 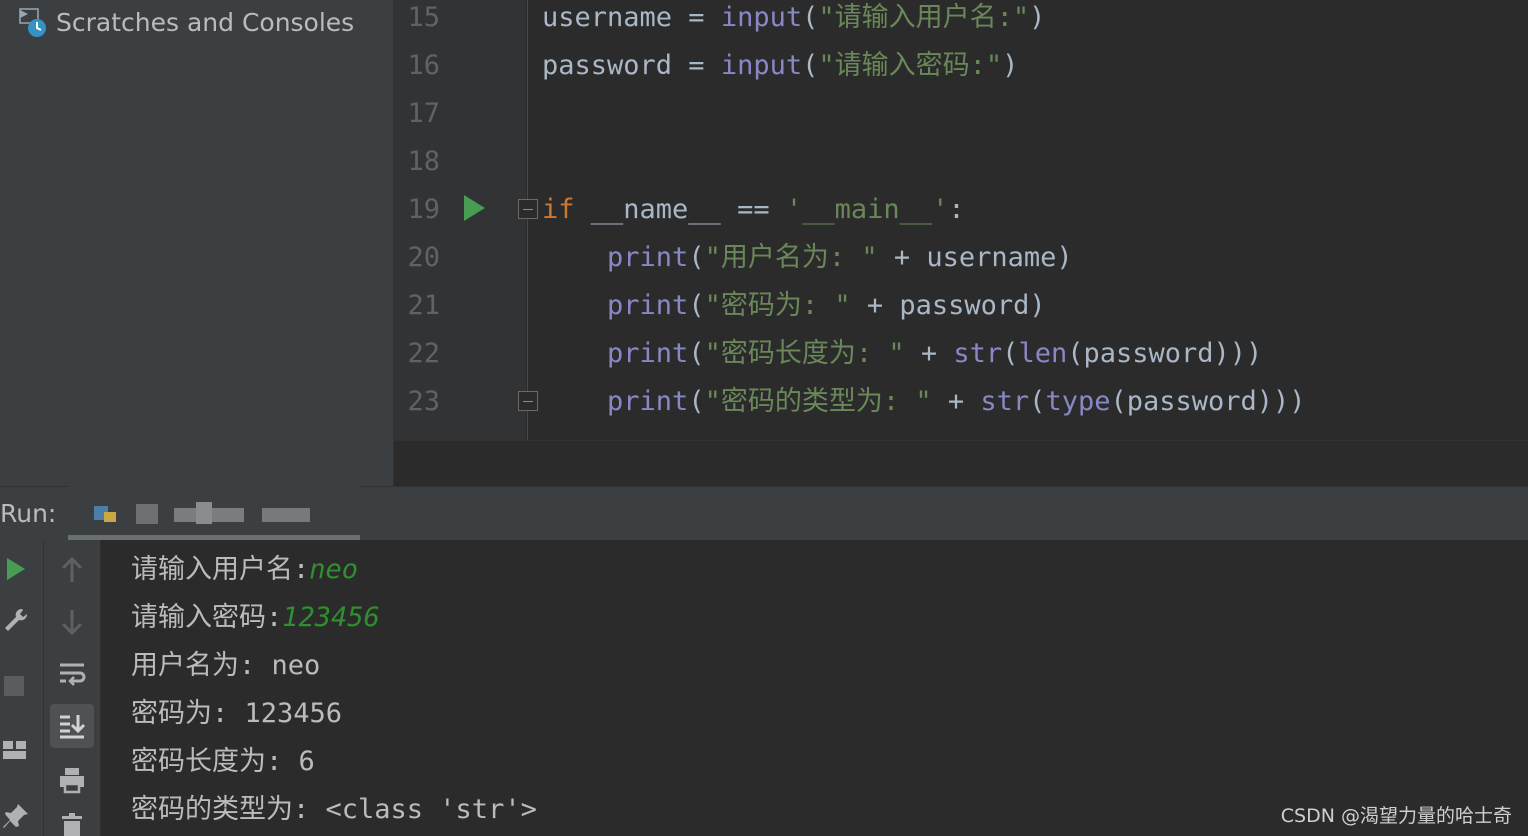 I want to click on fold-guide-line, so click(x=527, y=220).